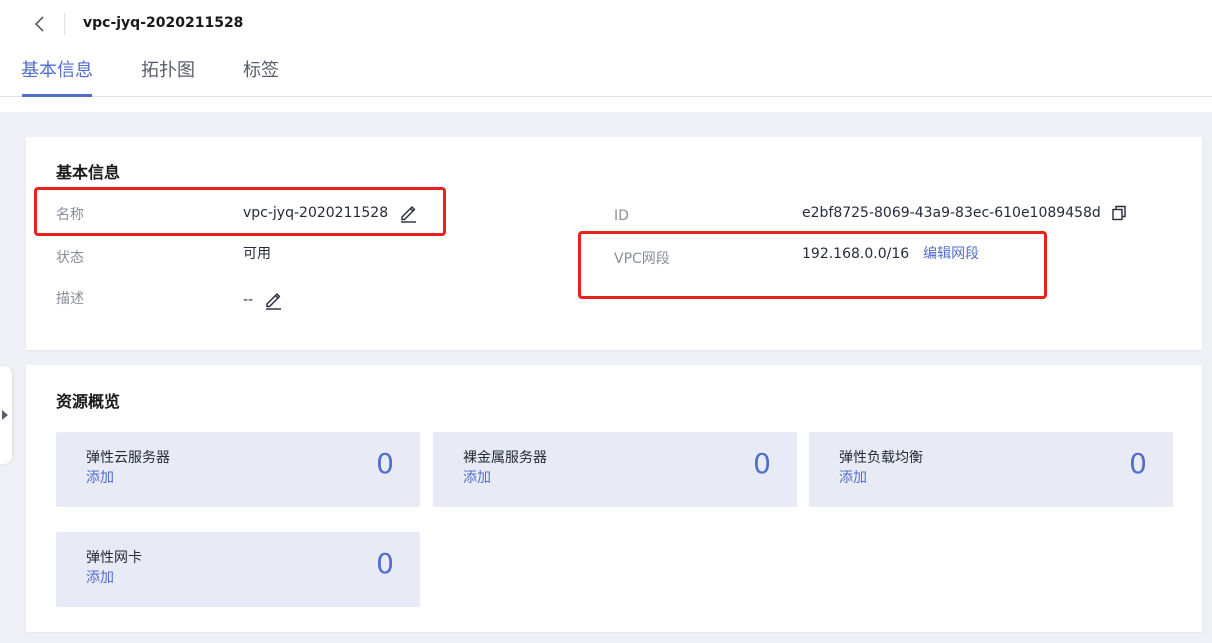  I want to click on add-eni-link: 添加, so click(100, 578).